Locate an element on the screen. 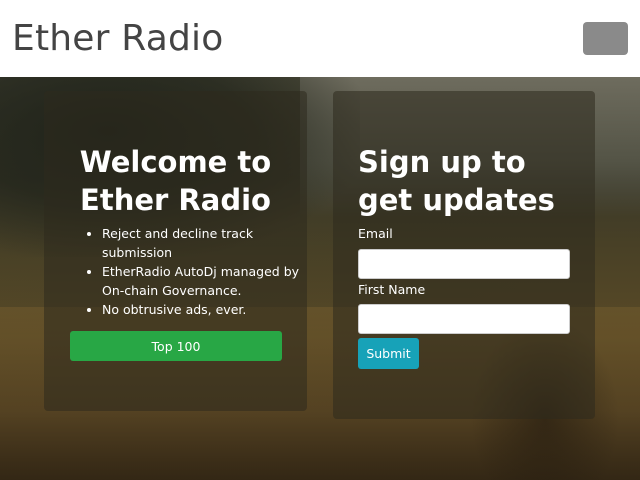 The image size is (640, 480). navbar-toggler-button is located at coordinates (605, 38).